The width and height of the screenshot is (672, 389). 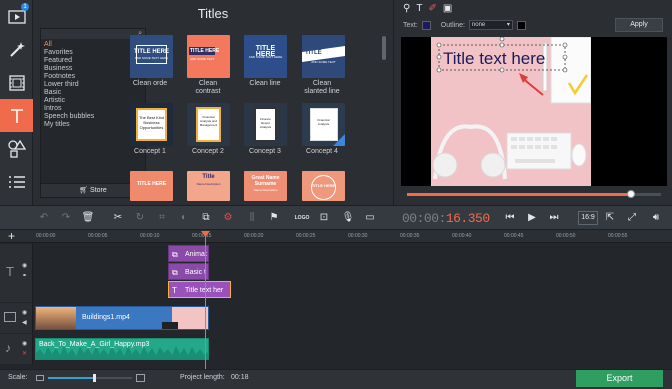 What do you see at coordinates (118, 218) in the screenshot?
I see `cut-icon: ✂` at bounding box center [118, 218].